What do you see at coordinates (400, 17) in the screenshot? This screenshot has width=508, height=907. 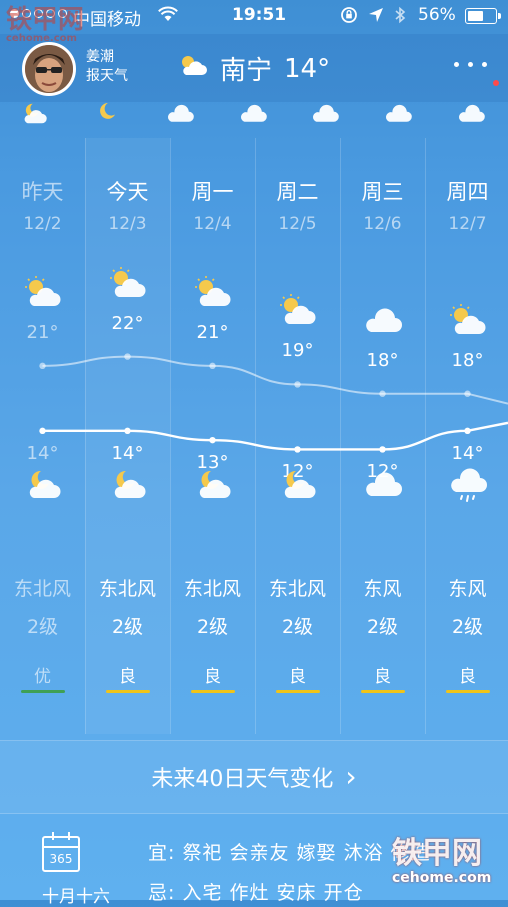 I see `bluetooth-icon` at bounding box center [400, 17].